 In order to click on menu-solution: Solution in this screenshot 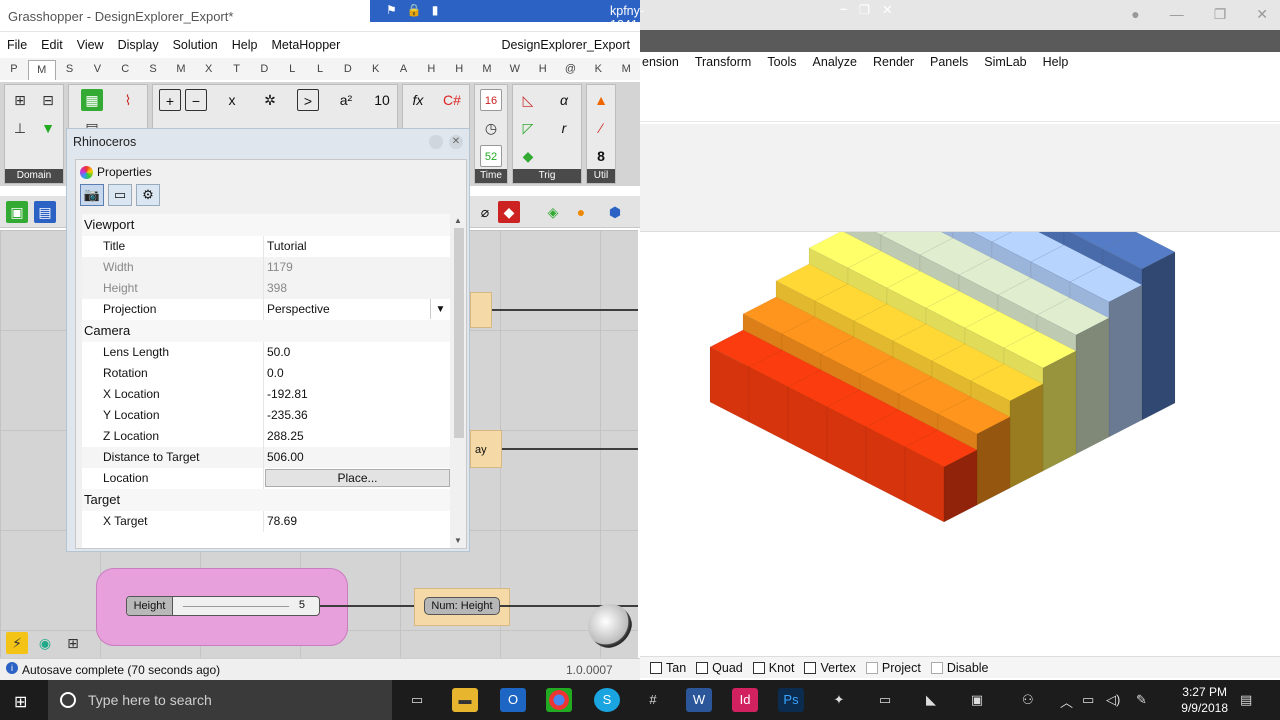, I will do `click(195, 45)`.